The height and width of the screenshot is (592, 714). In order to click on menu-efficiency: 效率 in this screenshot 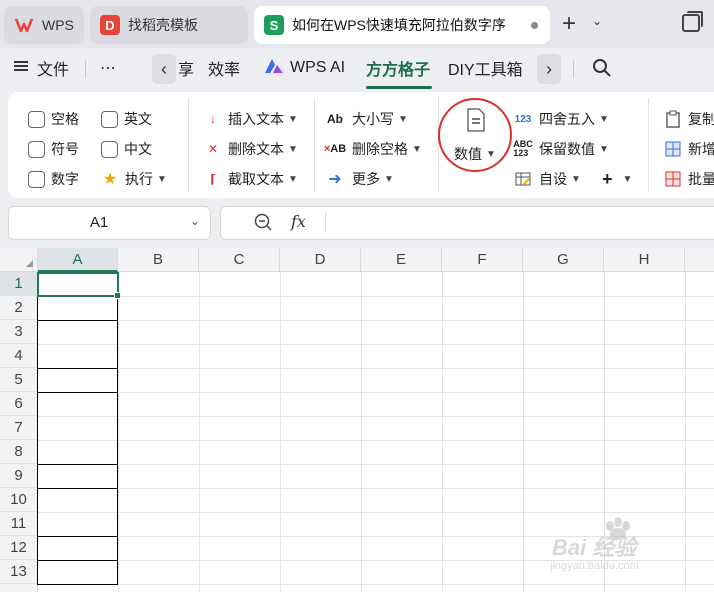, I will do `click(224, 68)`.